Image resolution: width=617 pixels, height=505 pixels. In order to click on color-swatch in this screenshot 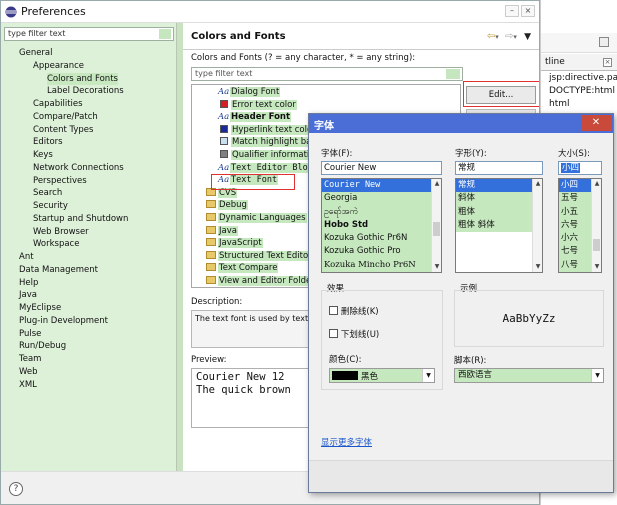, I will do `click(345, 375)`.